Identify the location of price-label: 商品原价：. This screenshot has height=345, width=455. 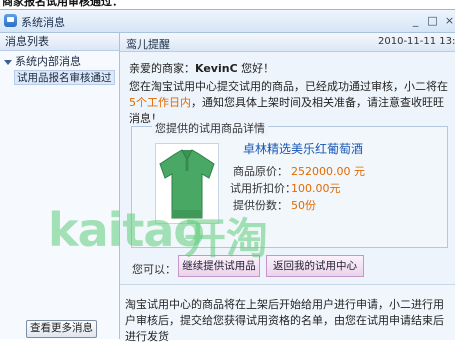
(260, 171).